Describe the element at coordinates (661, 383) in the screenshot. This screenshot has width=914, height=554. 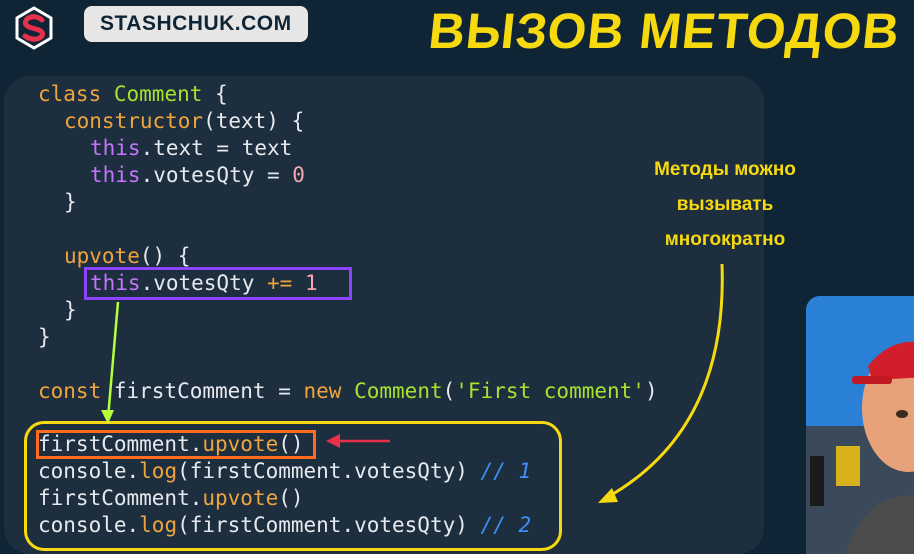
I see `yellow-curved-arrow-icon` at that location.